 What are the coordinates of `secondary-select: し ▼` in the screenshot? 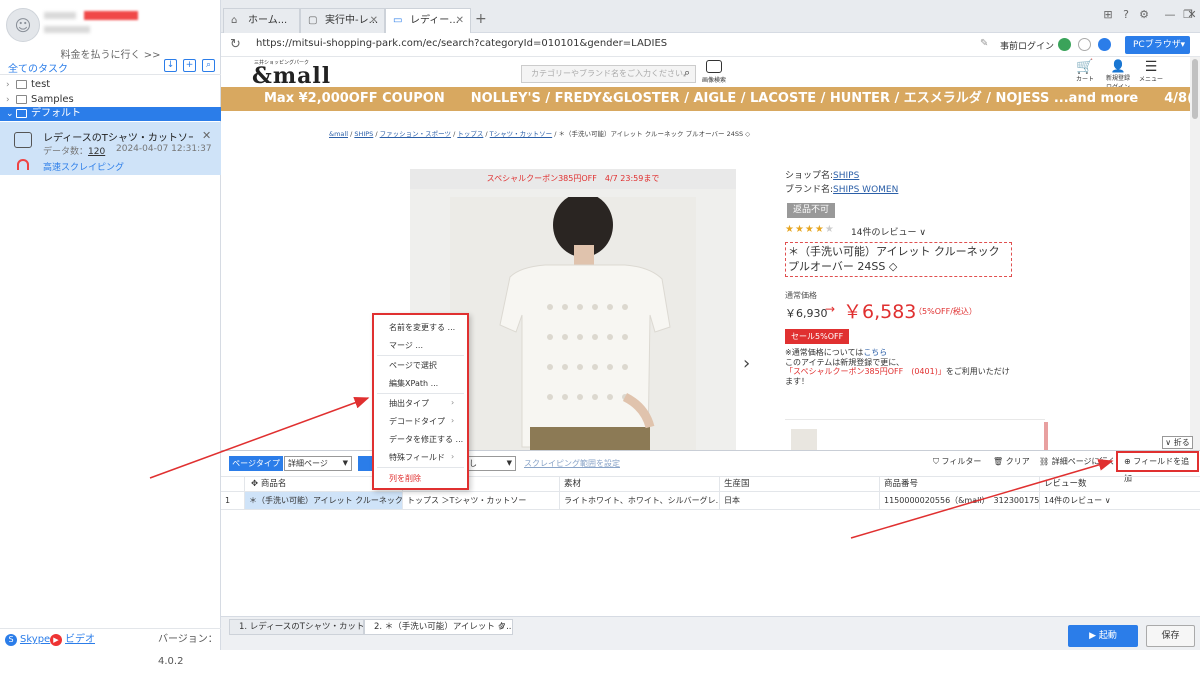 It's located at (491, 463).